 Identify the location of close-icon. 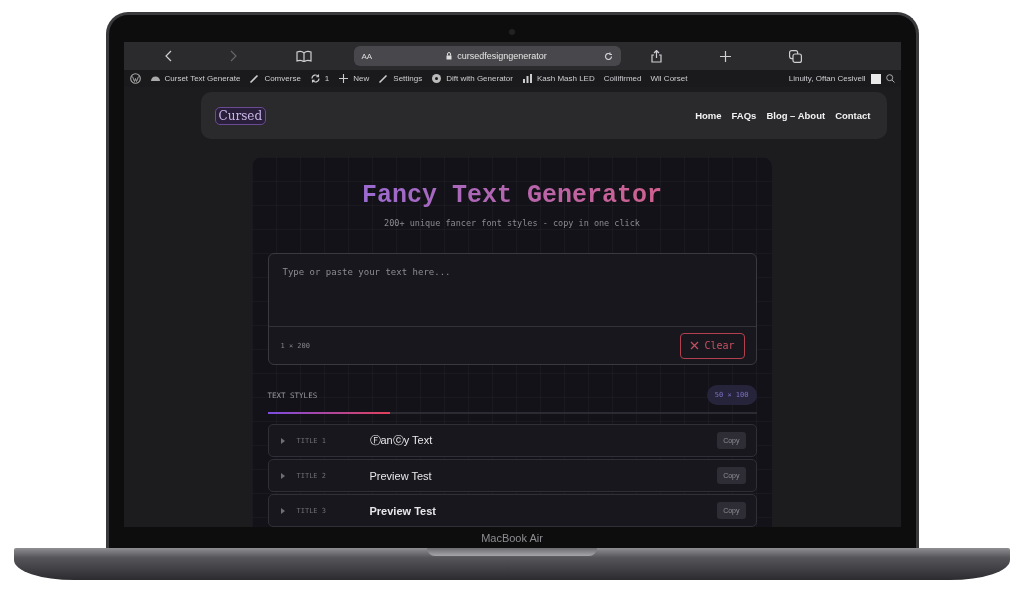
(695, 345).